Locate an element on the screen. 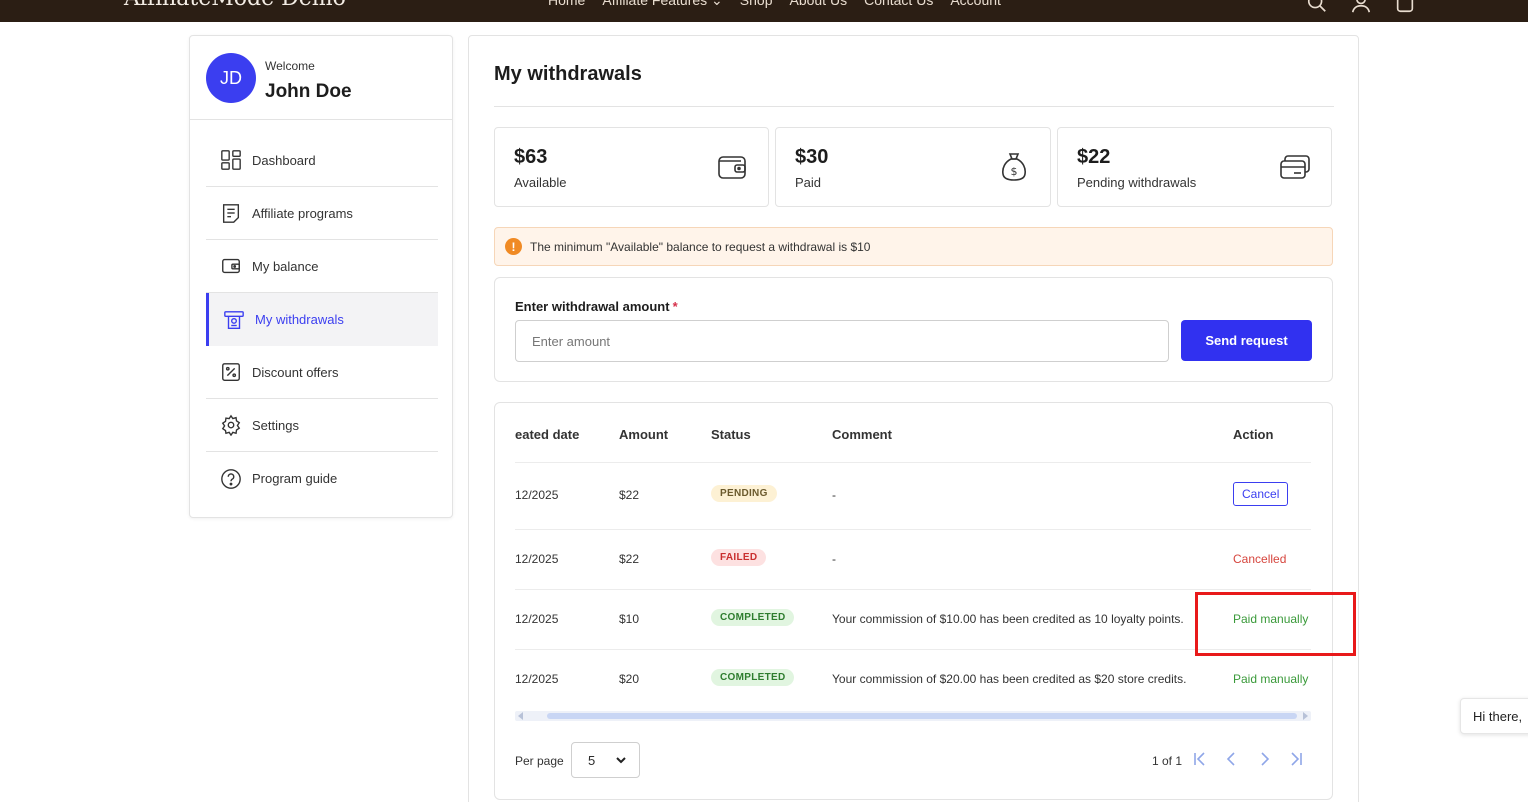  amount-label: Enter withdrawal amount * is located at coordinates (596, 306).